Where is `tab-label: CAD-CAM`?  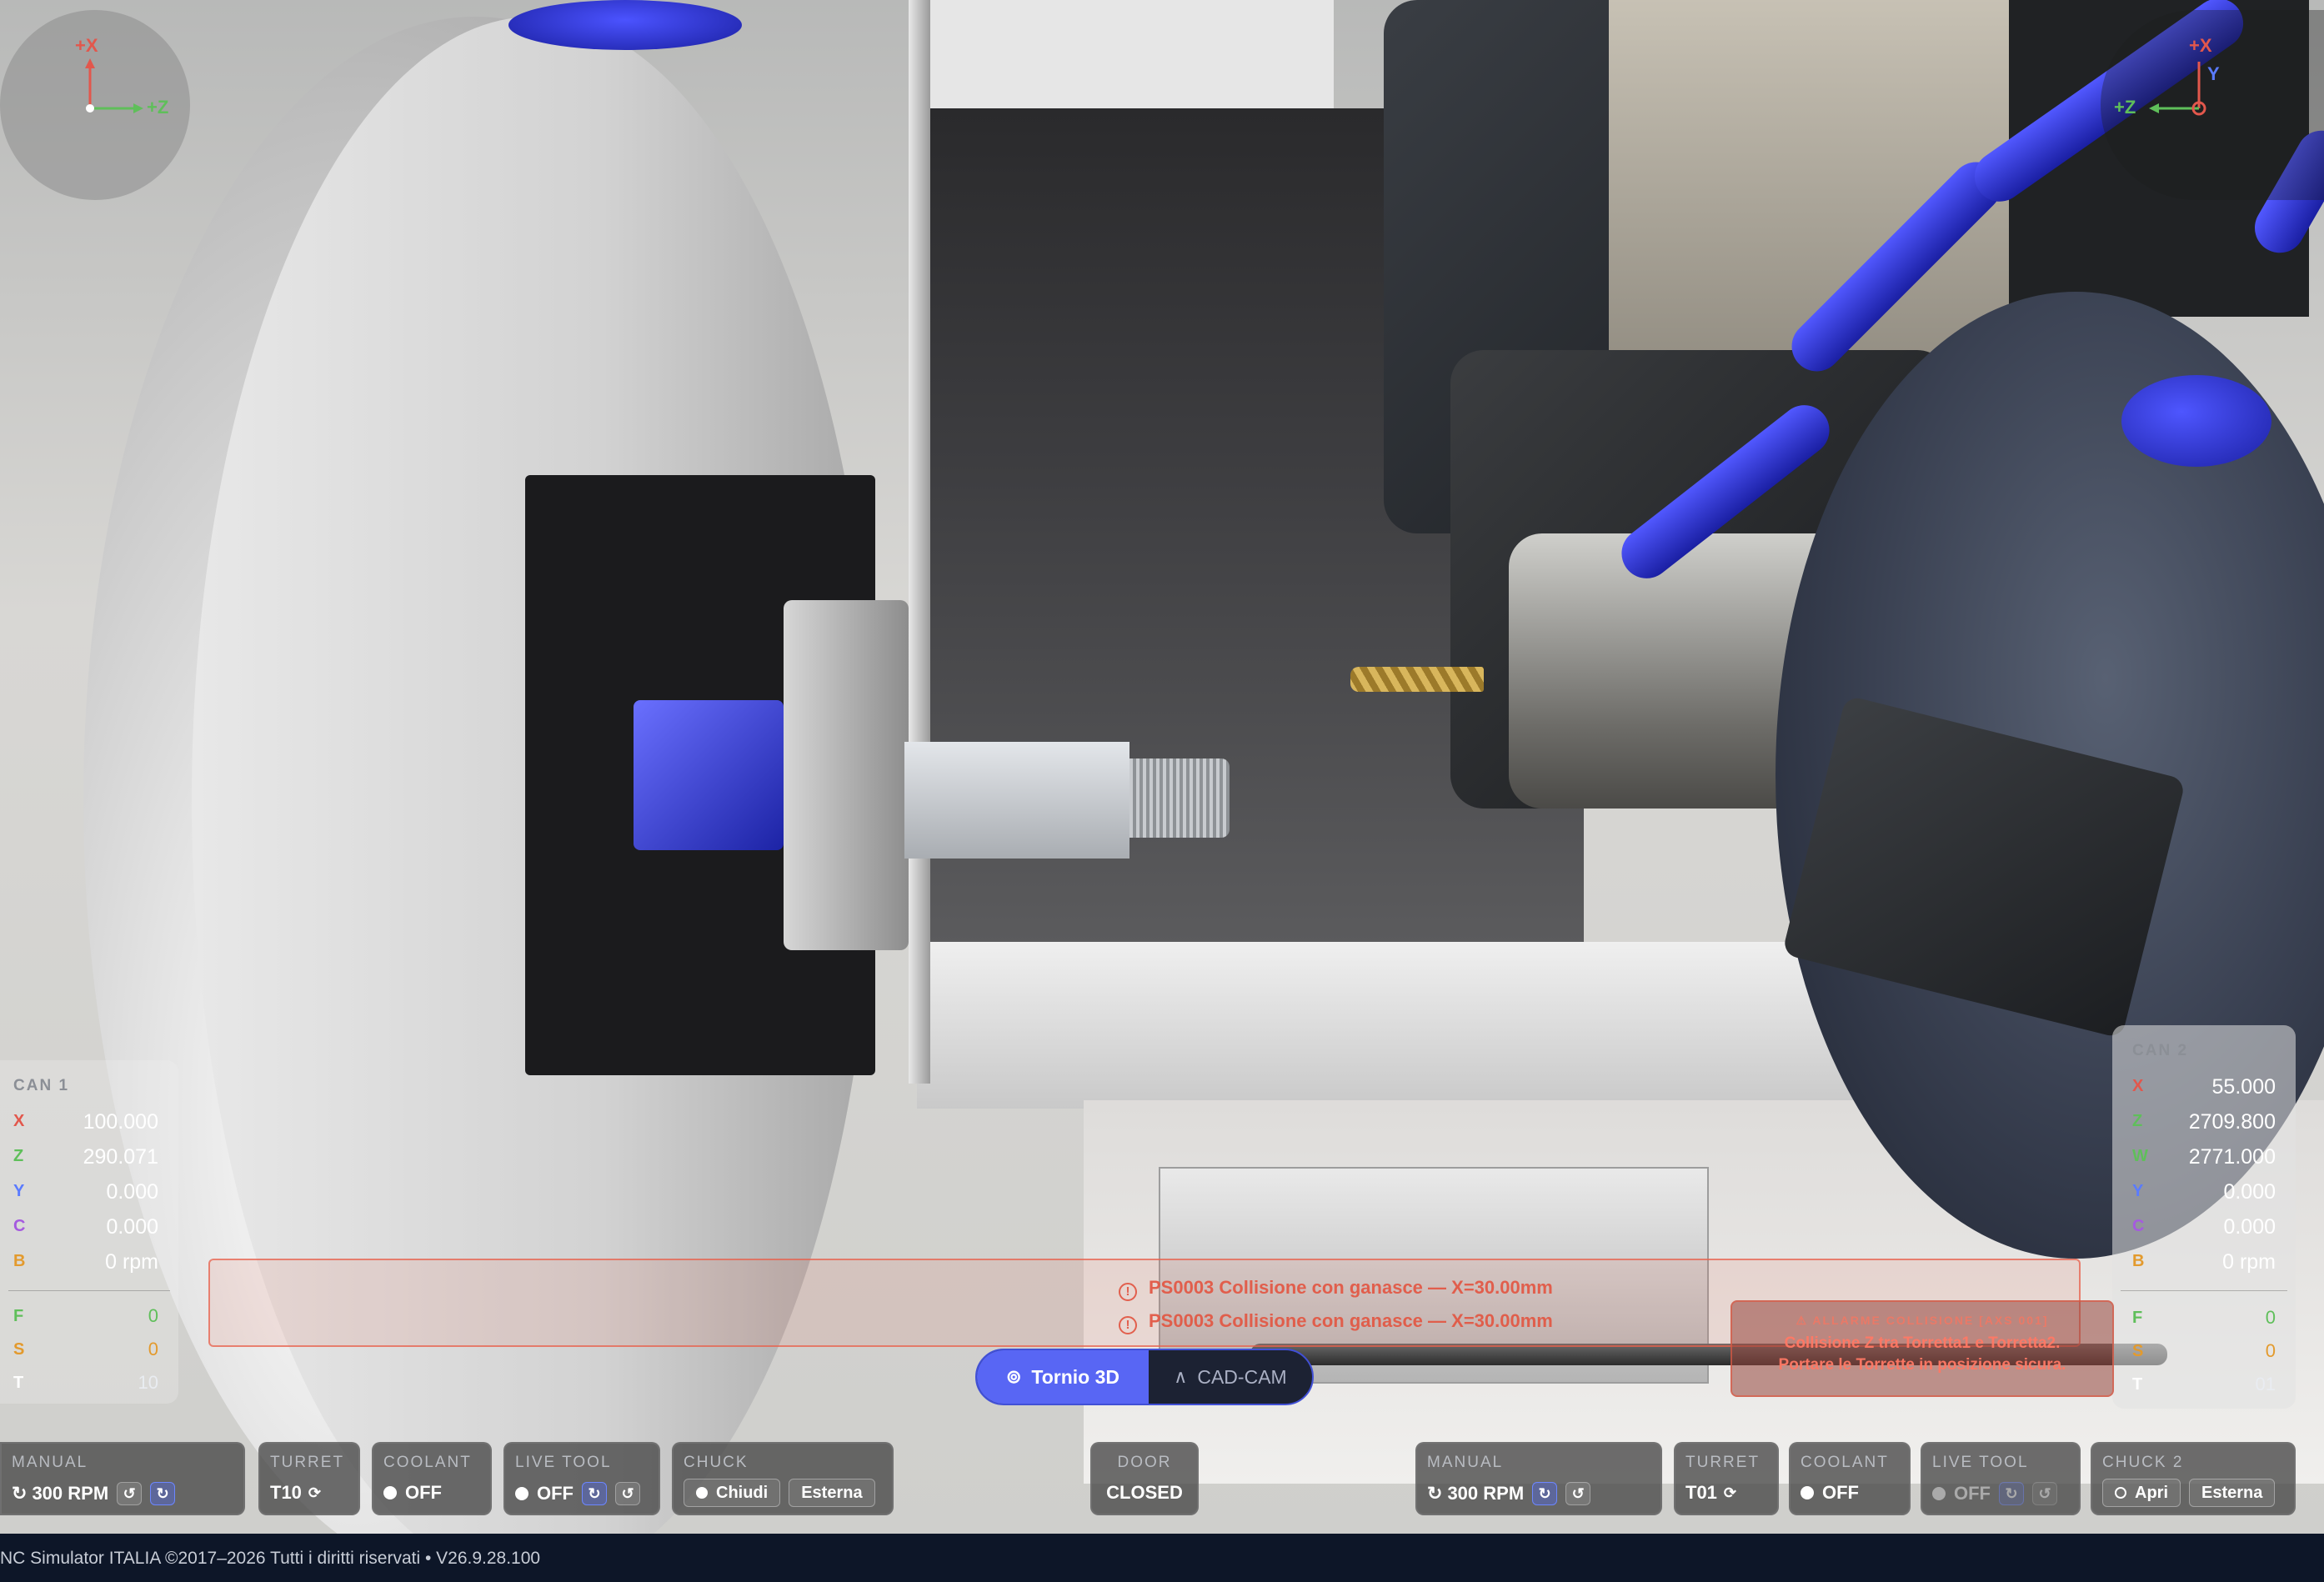
tab-label: CAD-CAM is located at coordinates (1242, 1377).